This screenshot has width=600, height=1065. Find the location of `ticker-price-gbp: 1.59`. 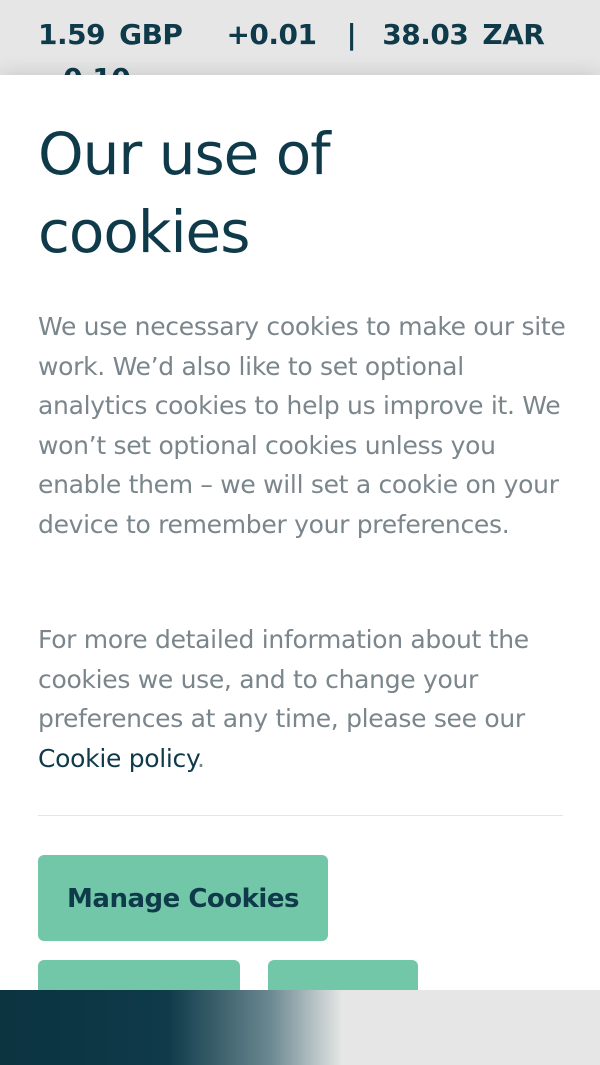

ticker-price-gbp: 1.59 is located at coordinates (72, 34).